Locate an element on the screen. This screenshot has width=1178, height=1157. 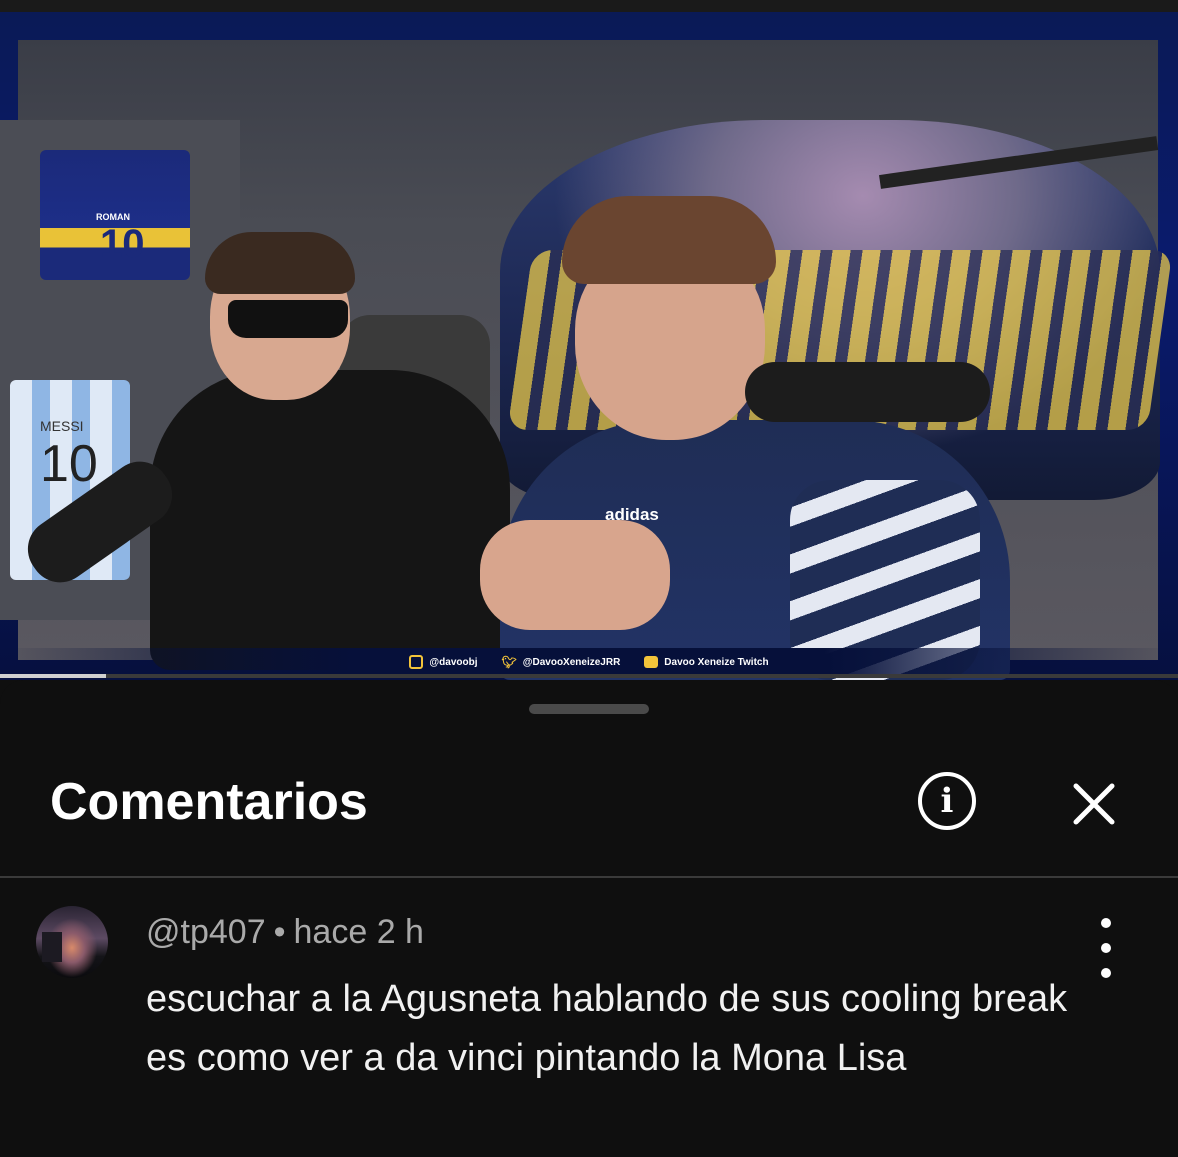
overlay-twitch: Davoo Xeneize Twitch is located at coordinates (706, 662).